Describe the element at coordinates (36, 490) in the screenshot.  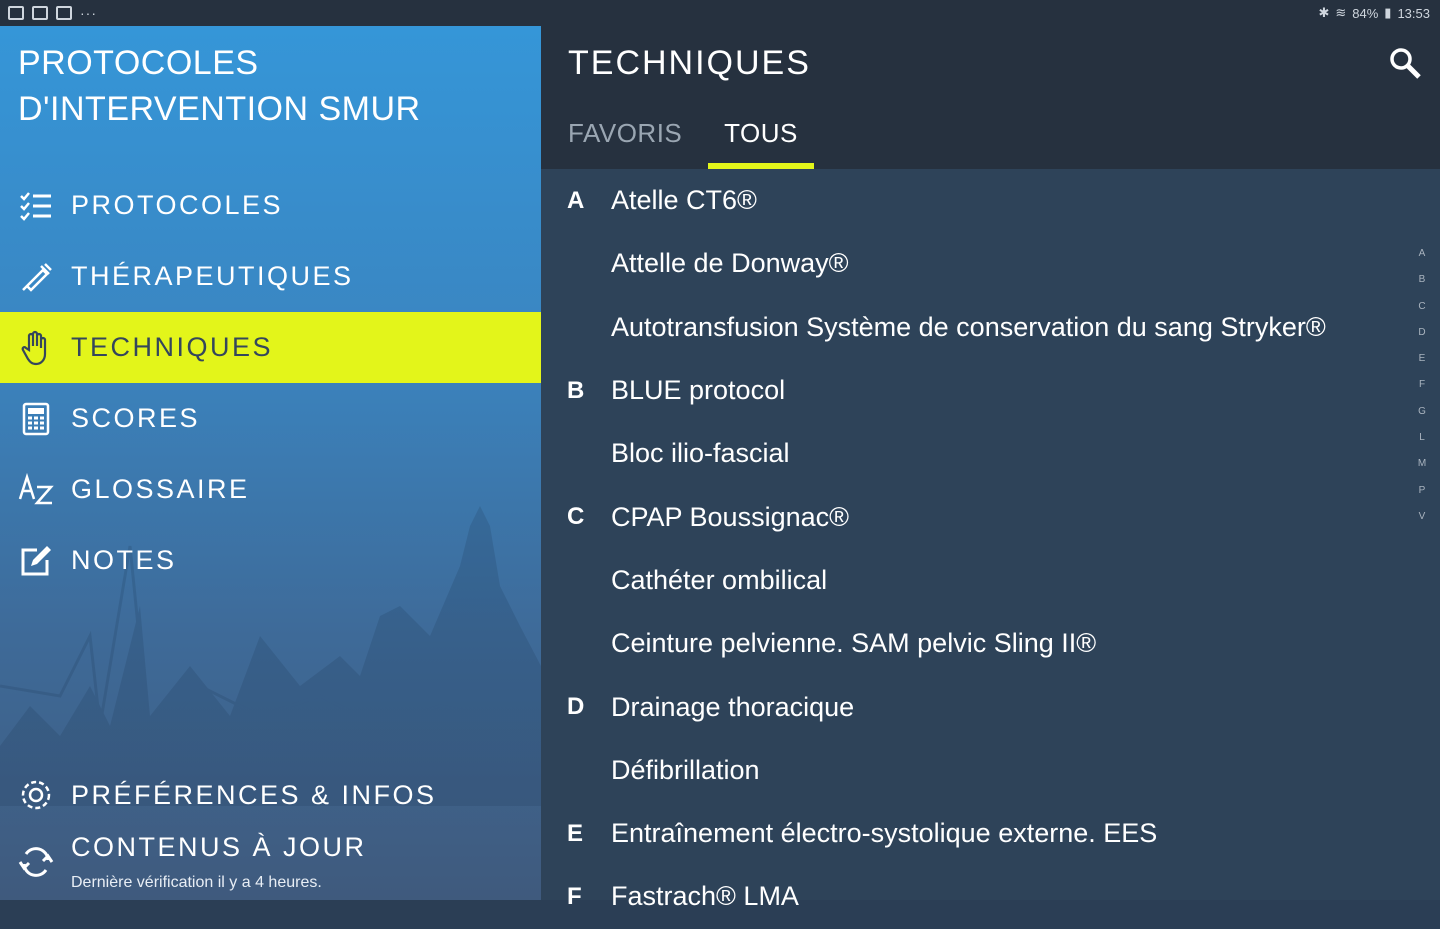
I see `az-icon` at that location.